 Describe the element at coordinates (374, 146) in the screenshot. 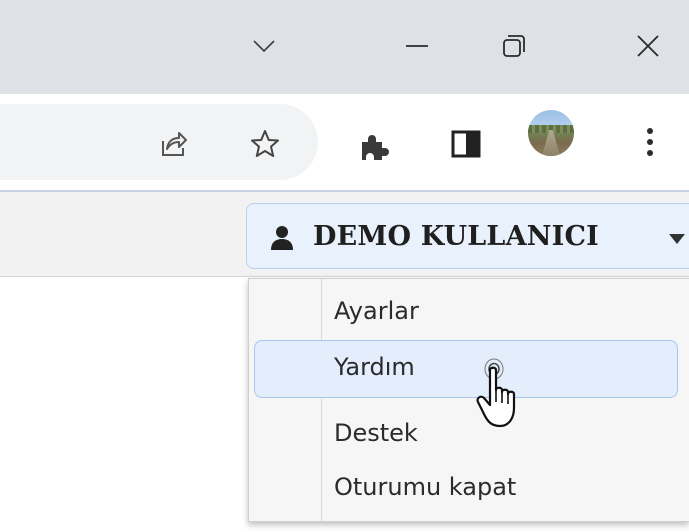

I see `puzzle-icon` at that location.